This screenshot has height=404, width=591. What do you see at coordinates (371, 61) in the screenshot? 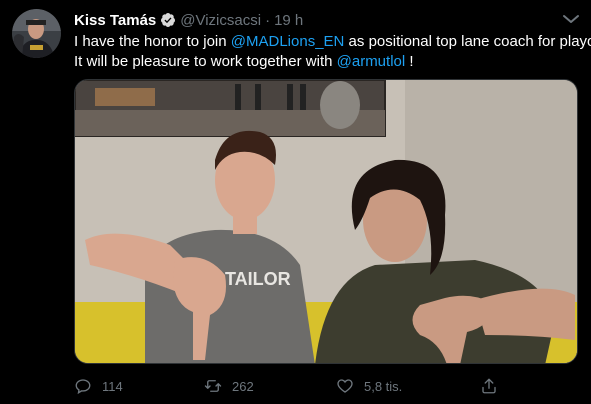
I see `mention-armutlol: @armutlol` at bounding box center [371, 61].